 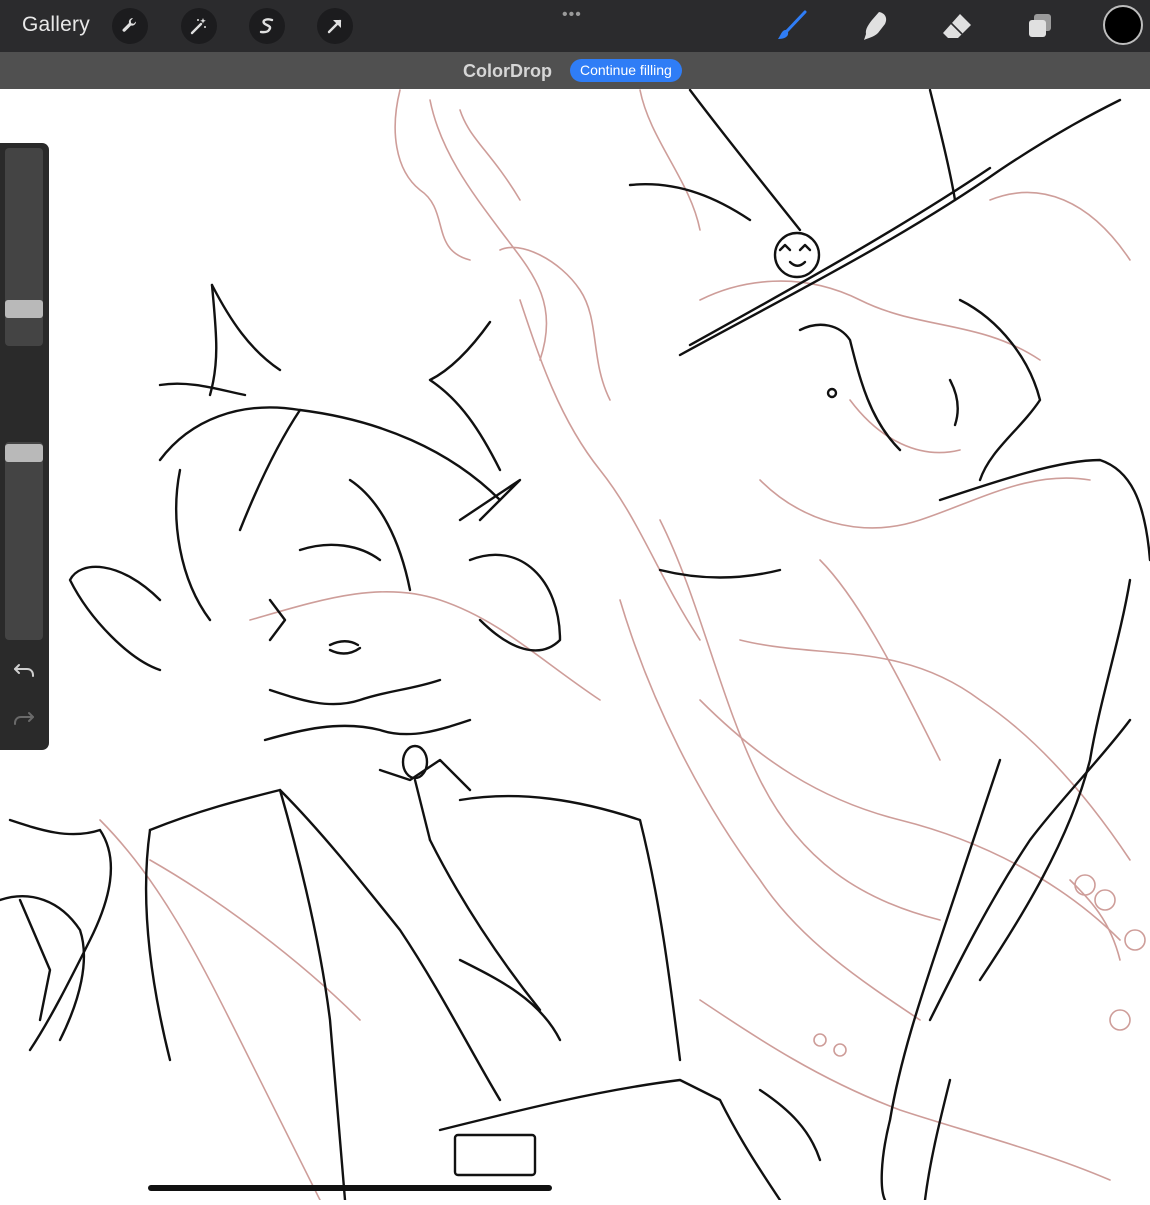 I want to click on redo-icon, so click(x=24, y=718).